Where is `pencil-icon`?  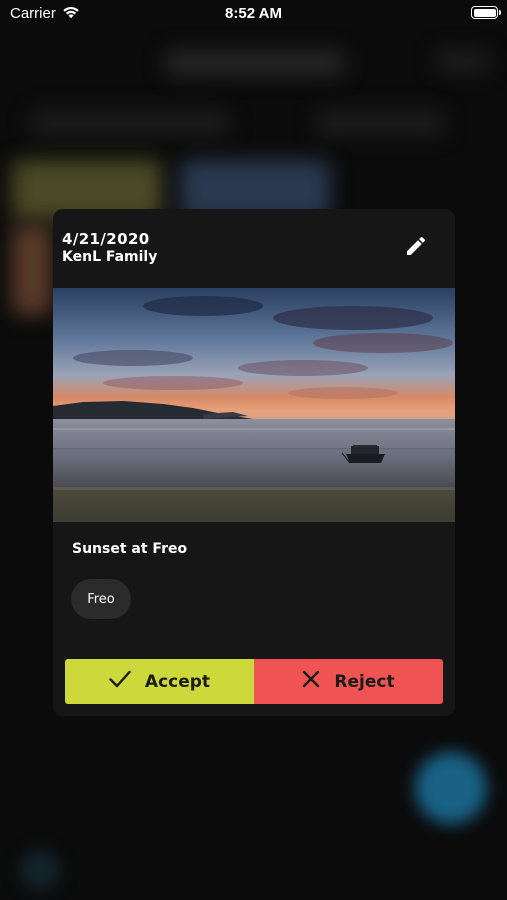
pencil-icon is located at coordinates (416, 248).